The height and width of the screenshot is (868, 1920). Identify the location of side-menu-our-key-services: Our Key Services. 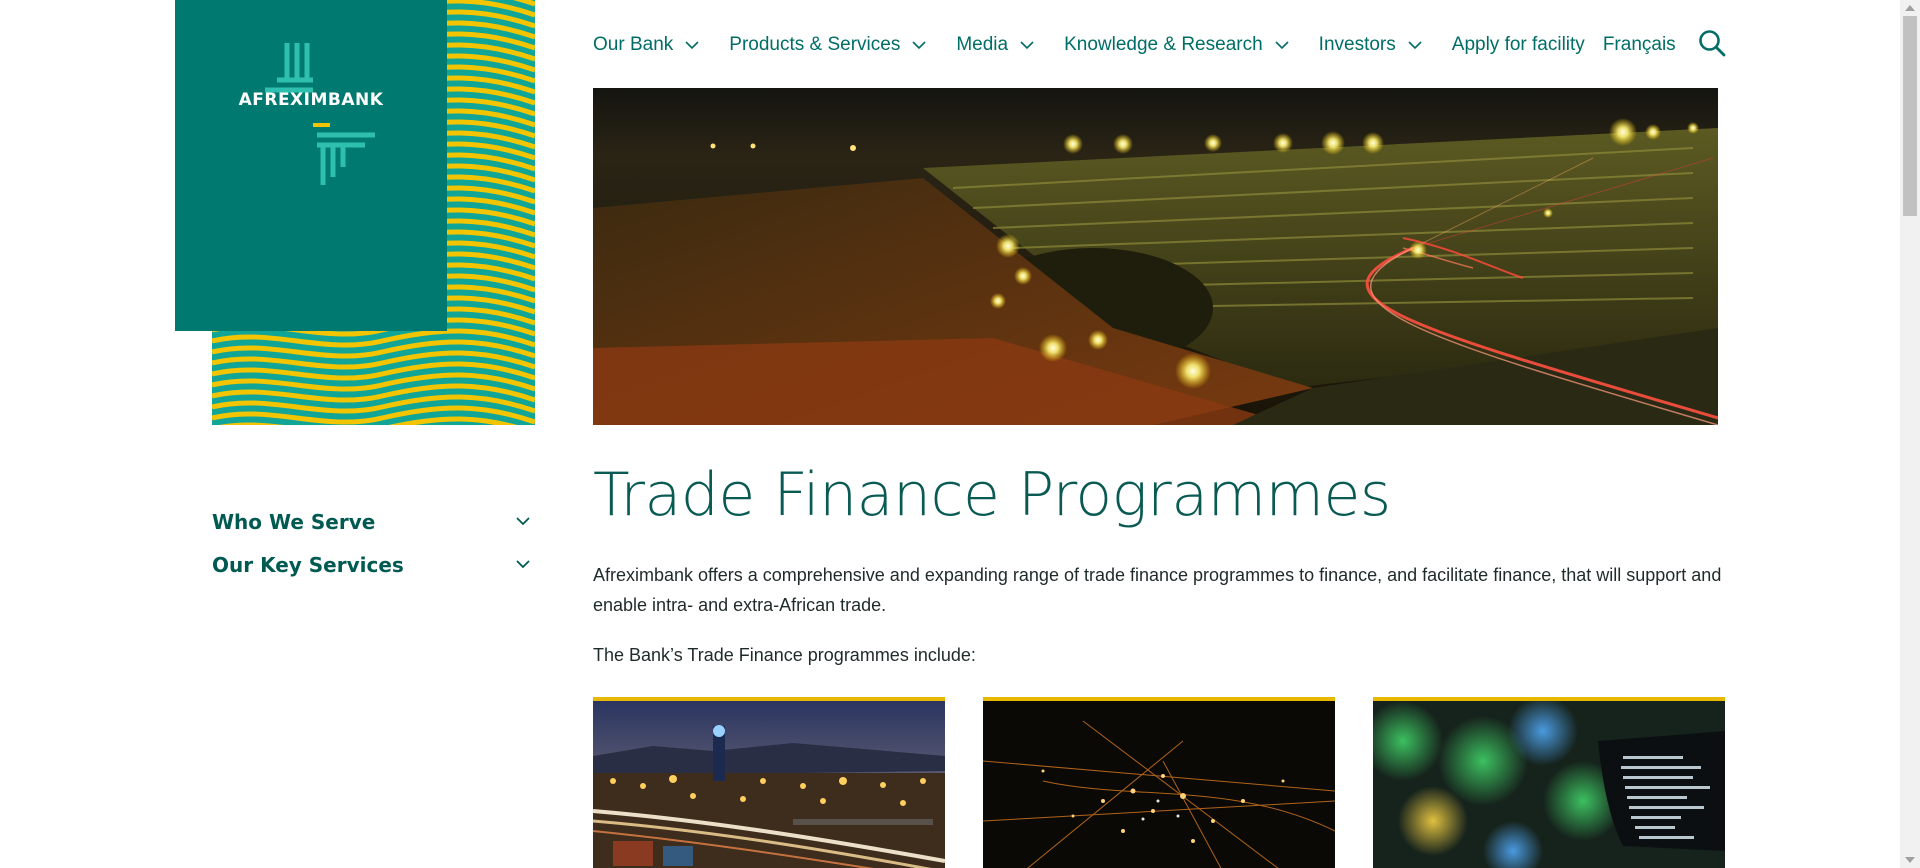
(373, 564).